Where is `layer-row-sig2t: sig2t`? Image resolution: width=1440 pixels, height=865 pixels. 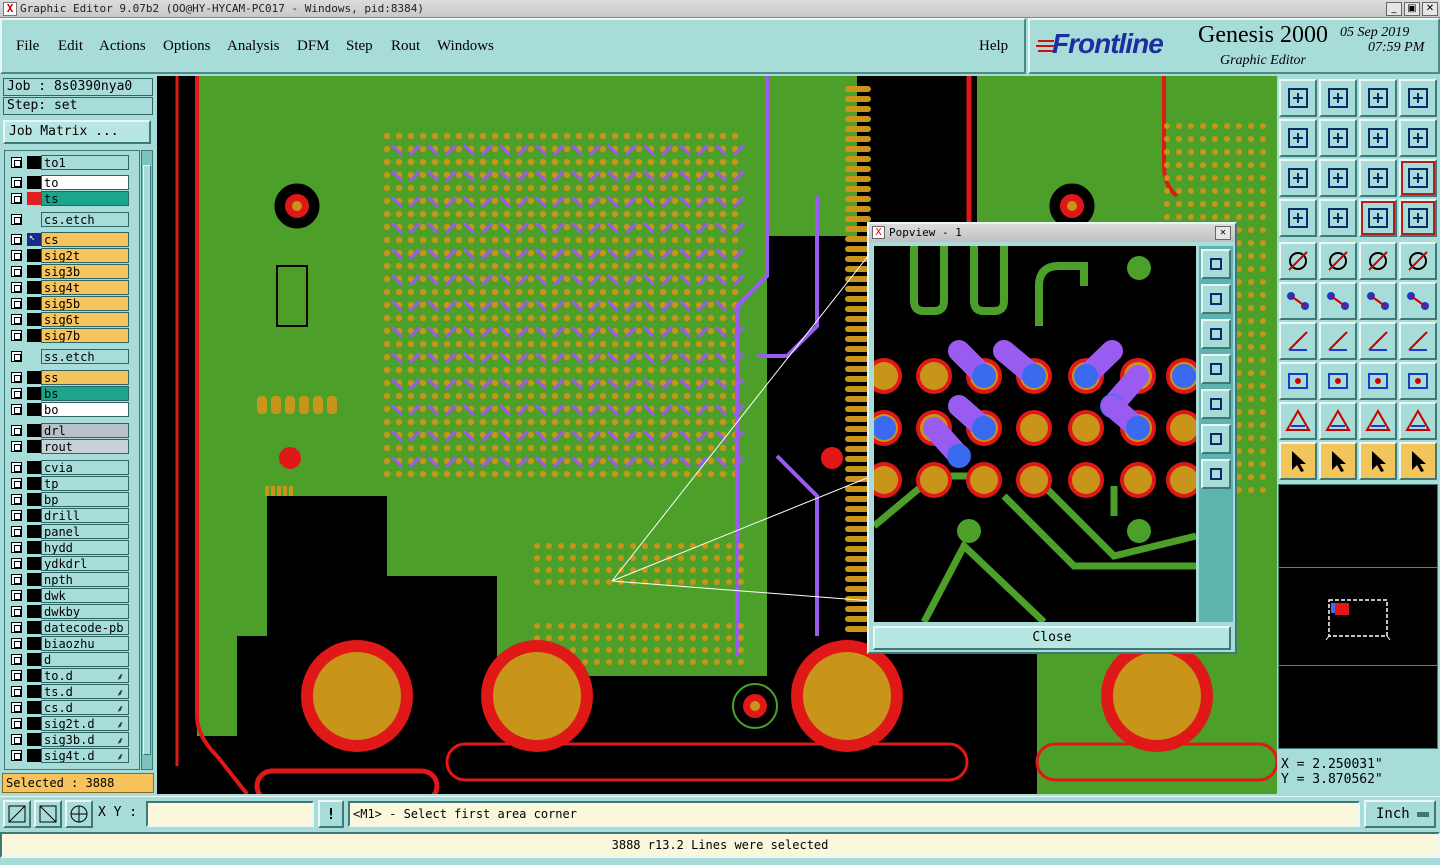
layer-row-sig2t: sig2t is located at coordinates (72, 255).